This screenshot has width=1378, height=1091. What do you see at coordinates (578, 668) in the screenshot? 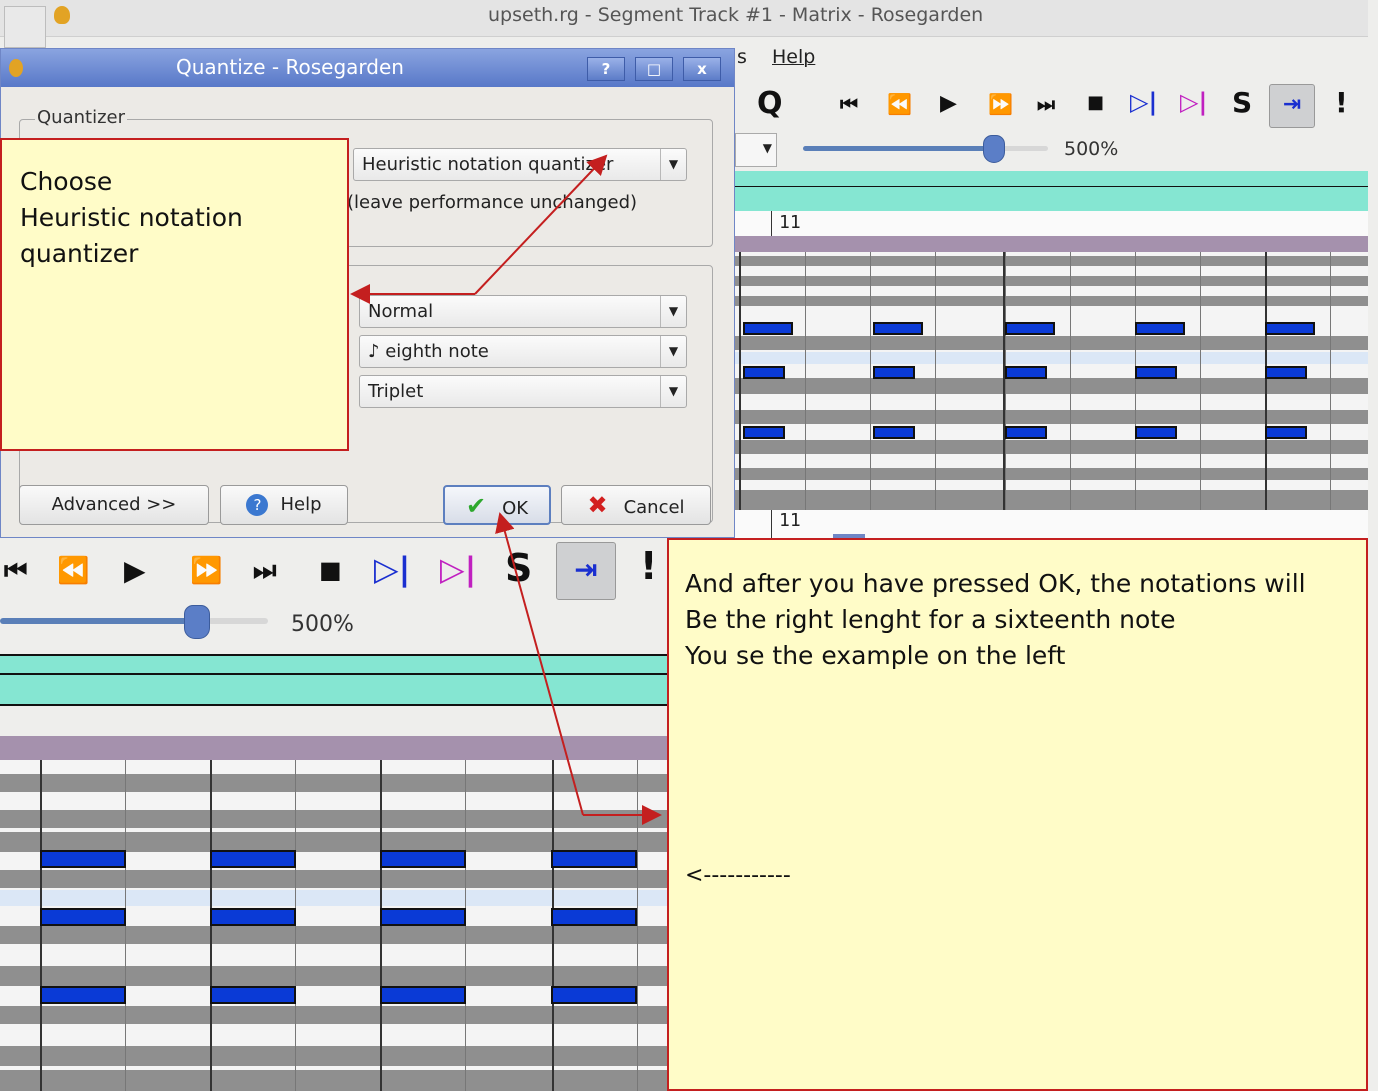
I see `arrow-ok` at bounding box center [578, 668].